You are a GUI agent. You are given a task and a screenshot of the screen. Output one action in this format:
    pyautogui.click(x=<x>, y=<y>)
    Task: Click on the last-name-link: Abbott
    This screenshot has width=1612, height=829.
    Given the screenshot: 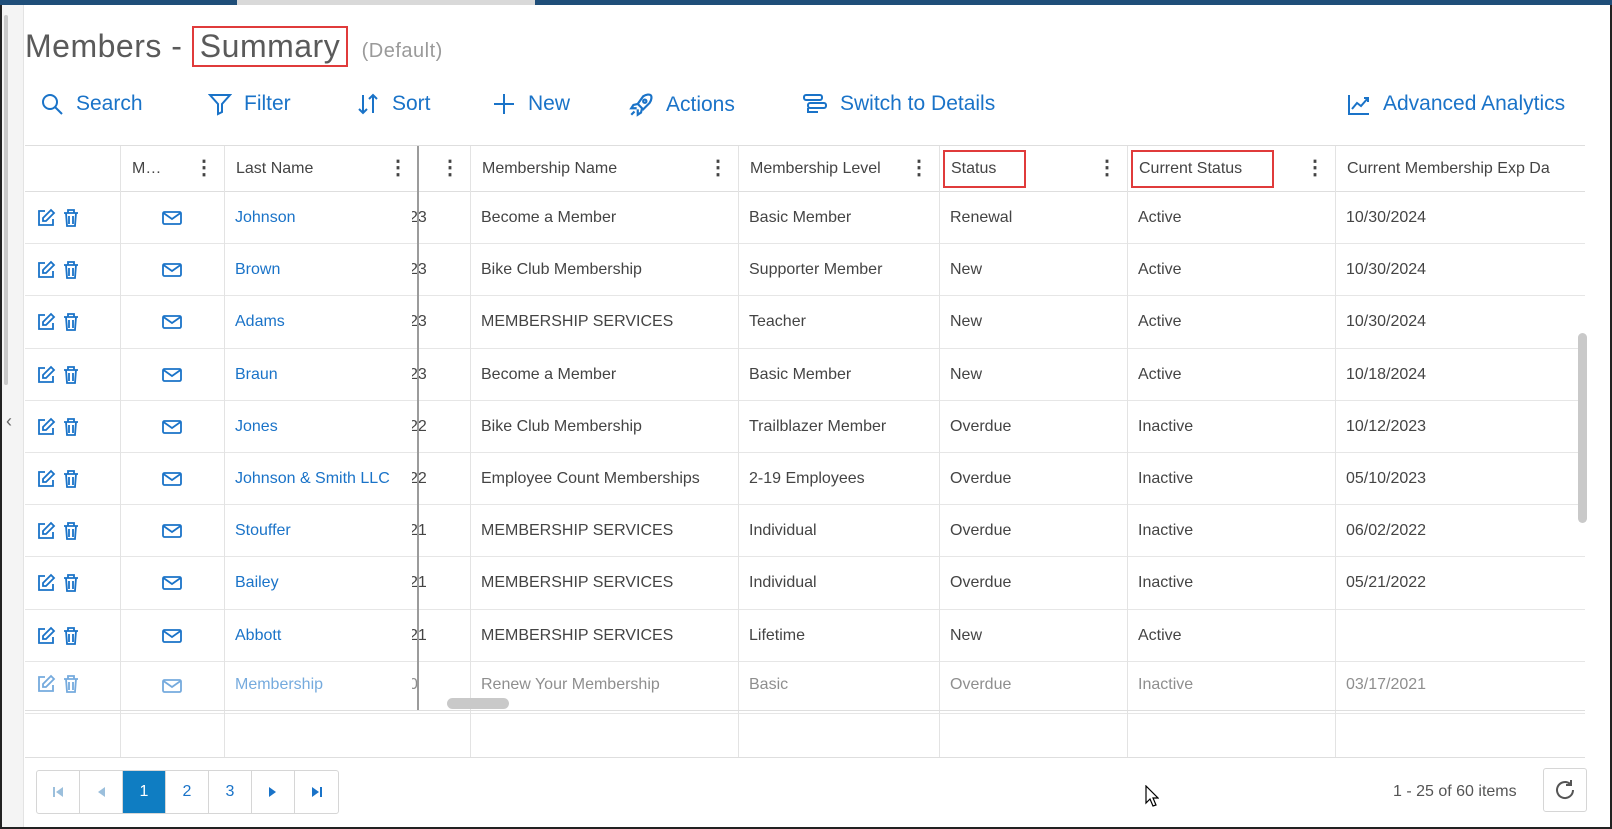 What is the action you would take?
    pyautogui.click(x=321, y=636)
    